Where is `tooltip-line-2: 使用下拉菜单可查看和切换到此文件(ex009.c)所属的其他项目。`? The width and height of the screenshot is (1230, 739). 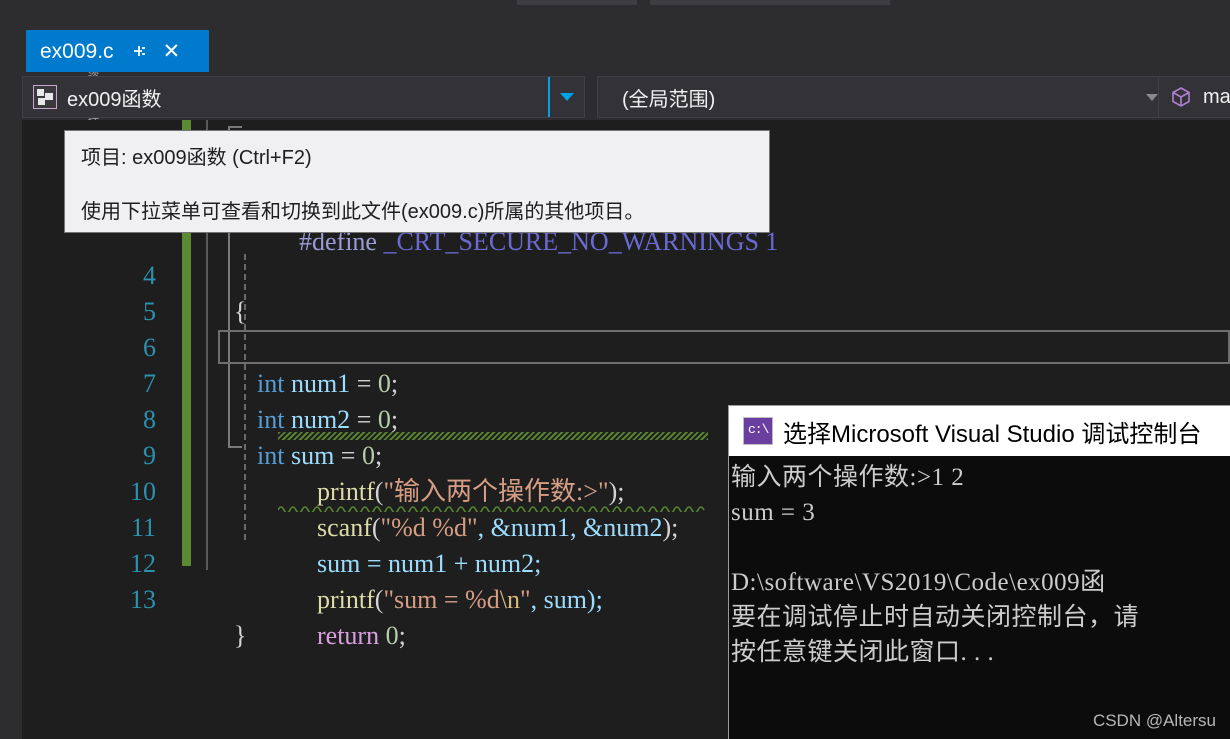
tooltip-line-2: 使用下拉菜单可查看和切换到此文件(ex009.c)所属的其他项目。 is located at coordinates (363, 212).